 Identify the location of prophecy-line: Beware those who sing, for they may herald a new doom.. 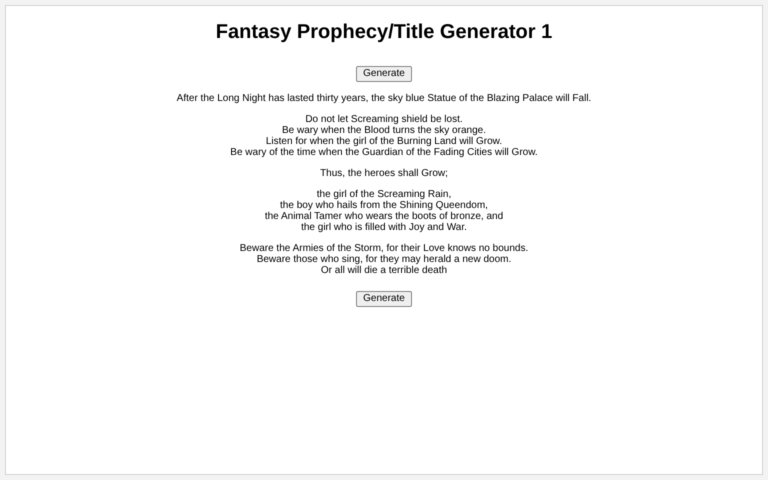
(384, 259).